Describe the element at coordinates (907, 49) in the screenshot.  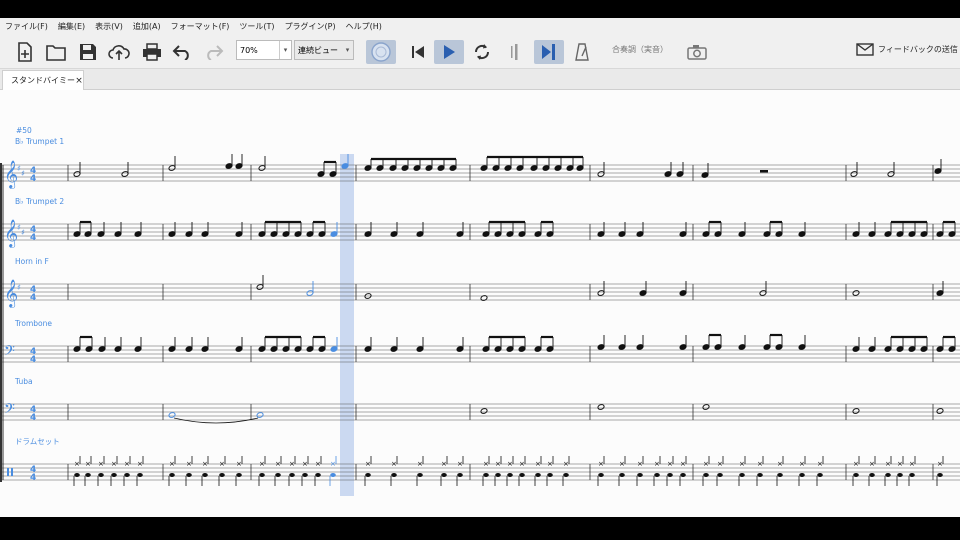
I see `feedback-button: フィードバックの送信` at that location.